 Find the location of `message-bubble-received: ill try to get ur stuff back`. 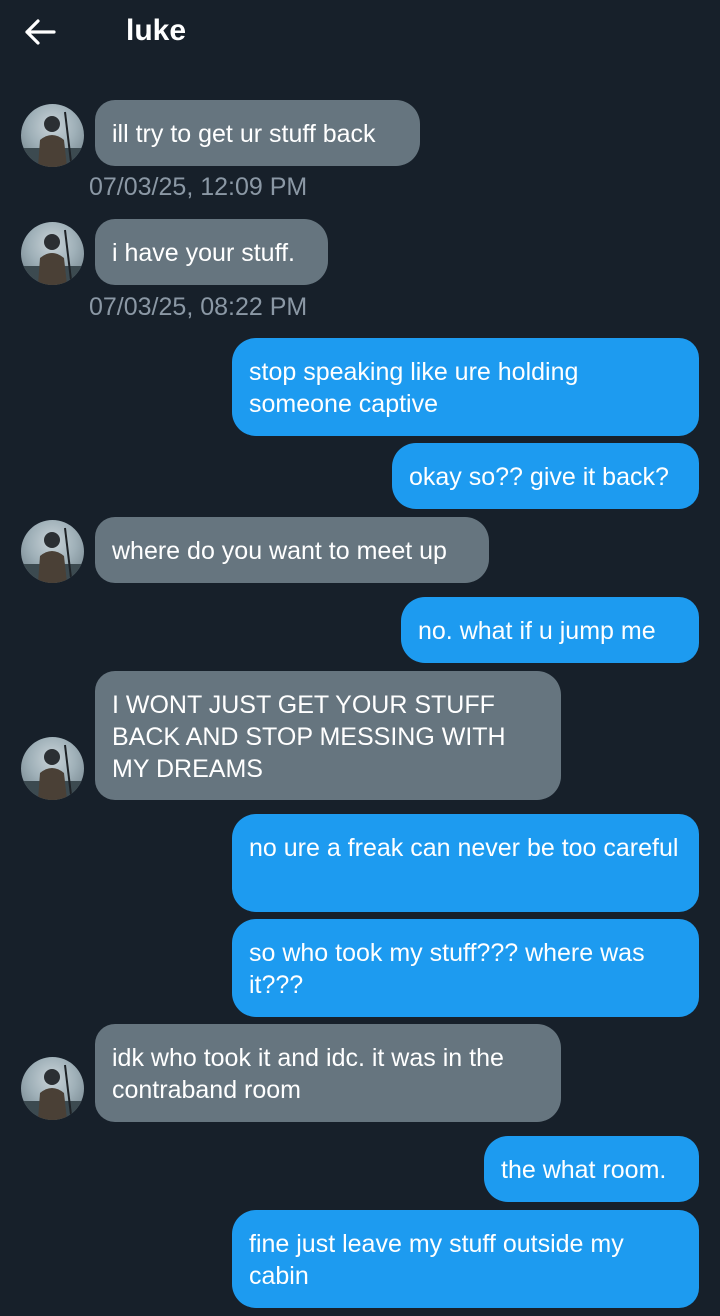

message-bubble-received: ill try to get ur stuff back is located at coordinates (257, 133).